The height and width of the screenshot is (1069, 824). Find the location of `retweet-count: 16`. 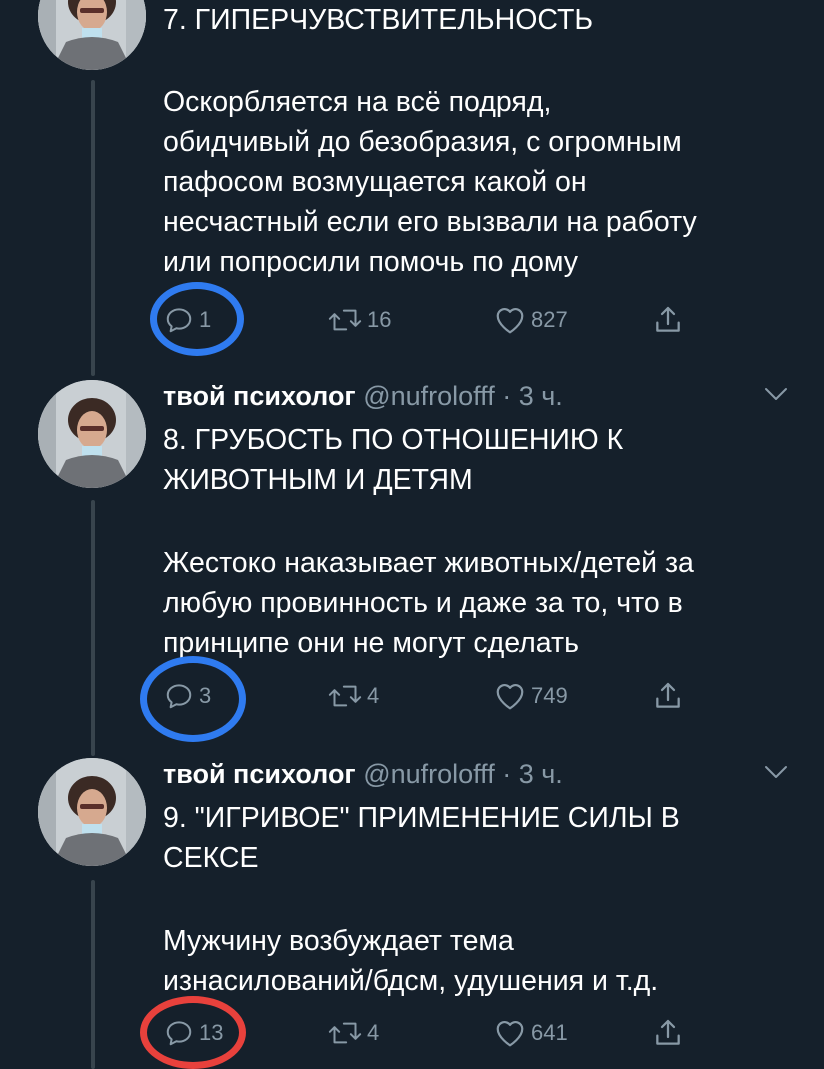

retweet-count: 16 is located at coordinates (379, 319).